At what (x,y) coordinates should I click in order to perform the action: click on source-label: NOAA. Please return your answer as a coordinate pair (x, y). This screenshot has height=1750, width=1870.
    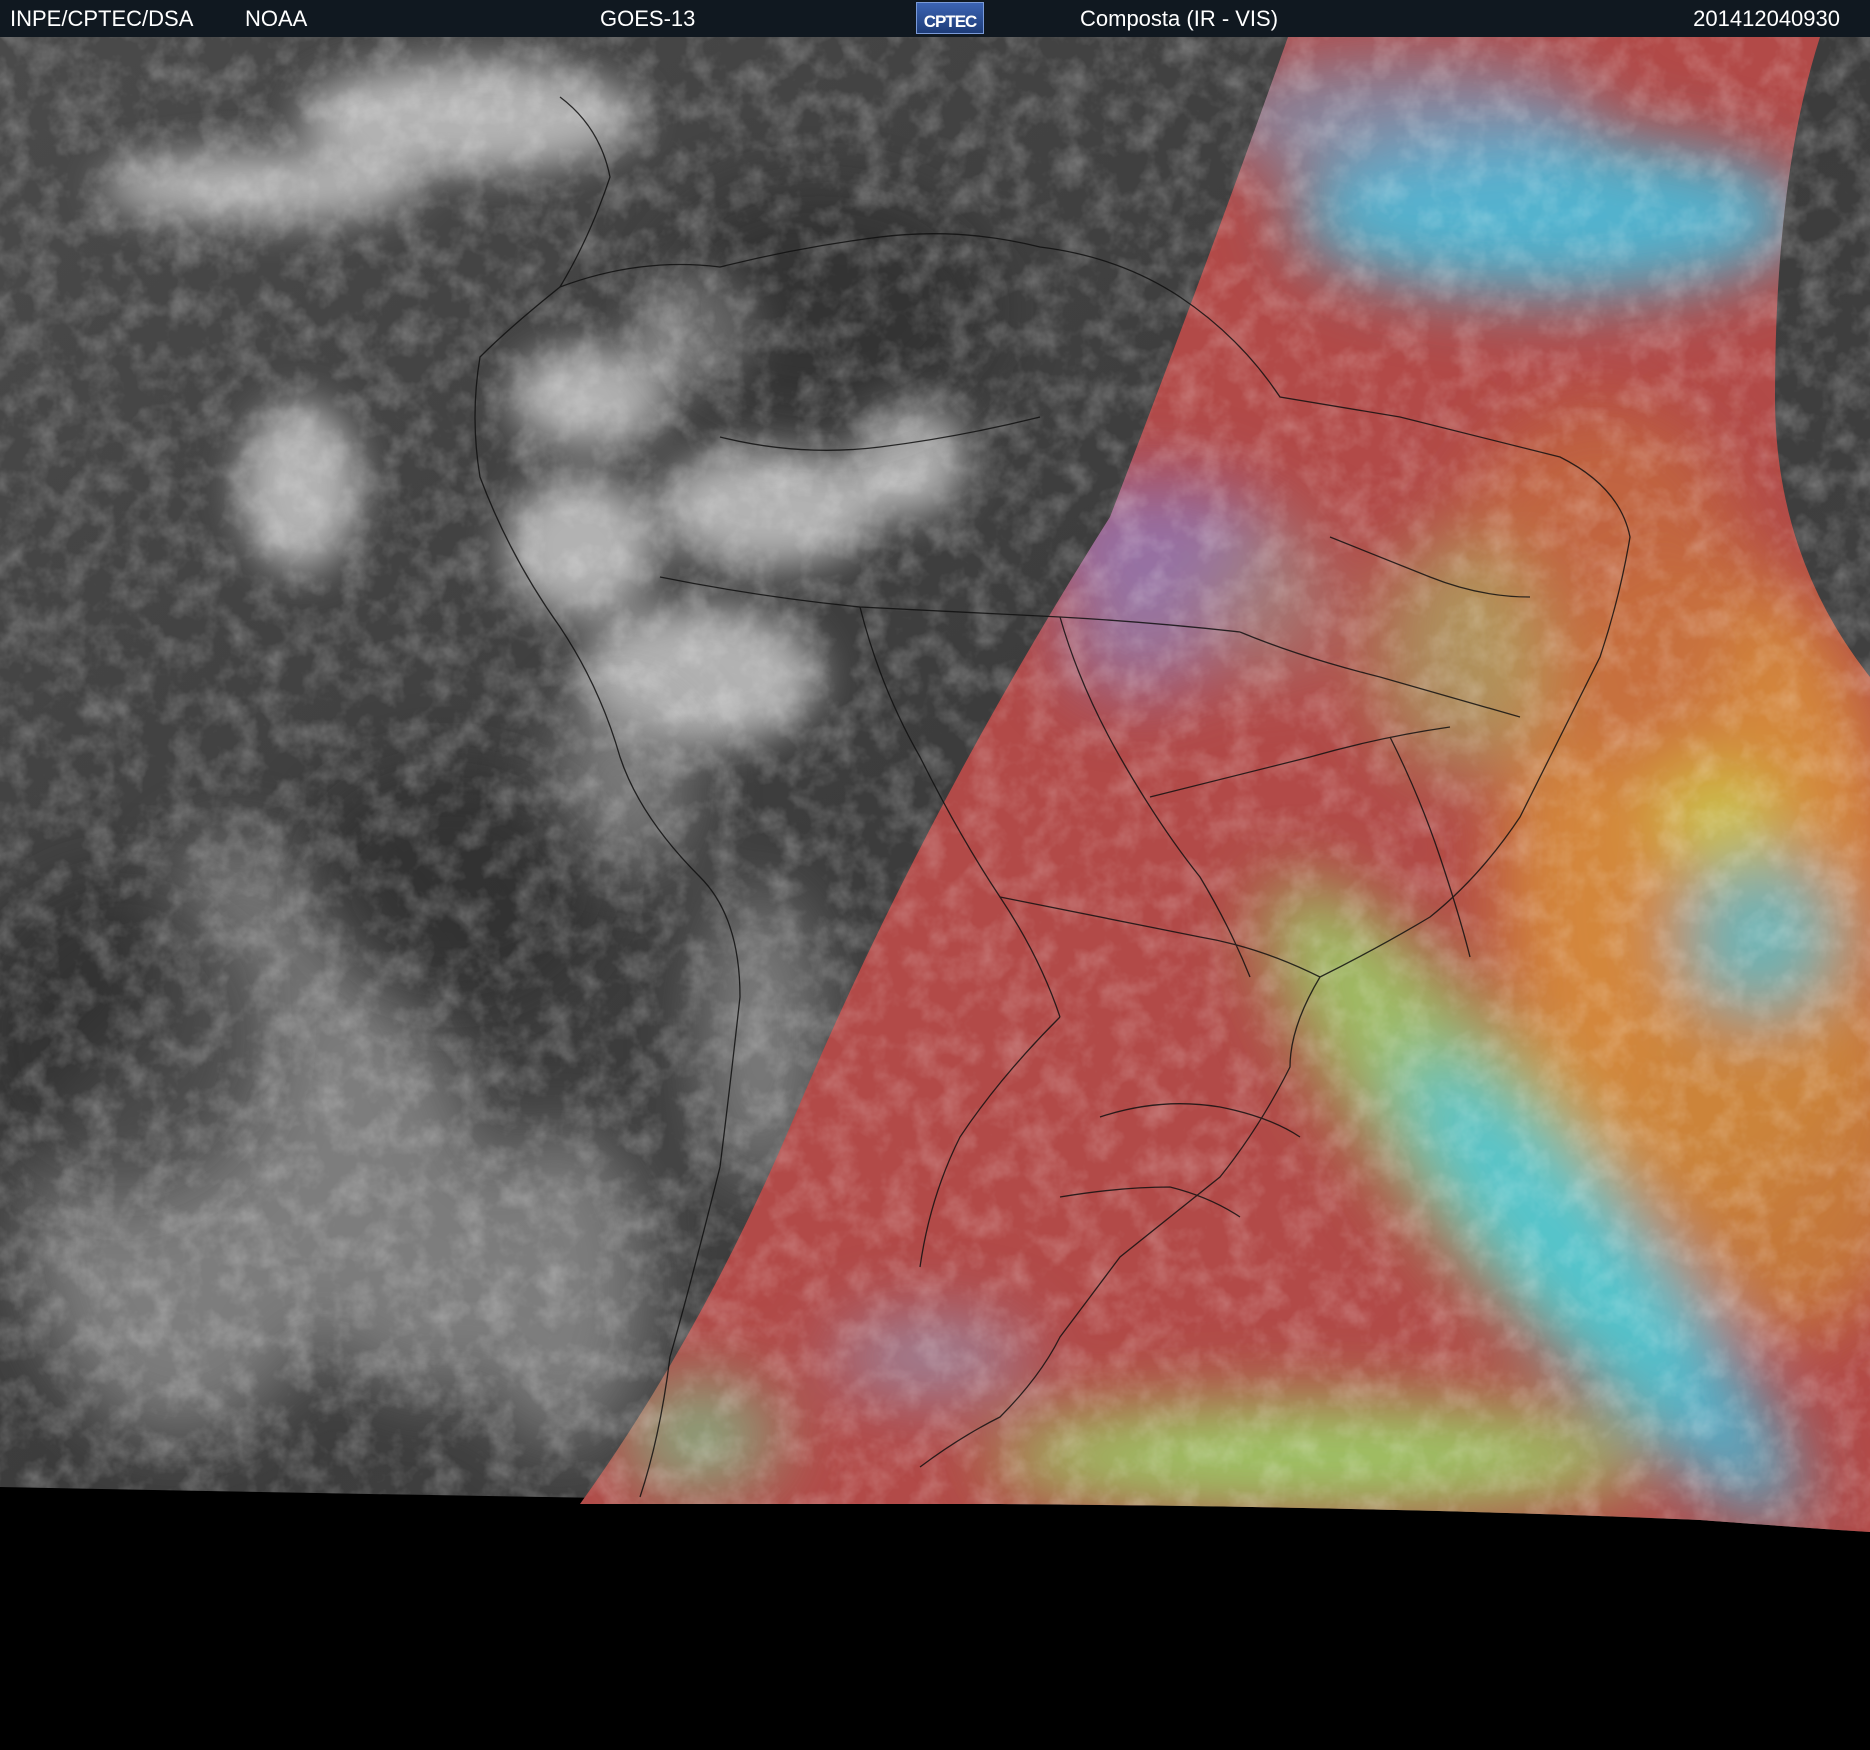
    Looking at the image, I should click on (276, 18).